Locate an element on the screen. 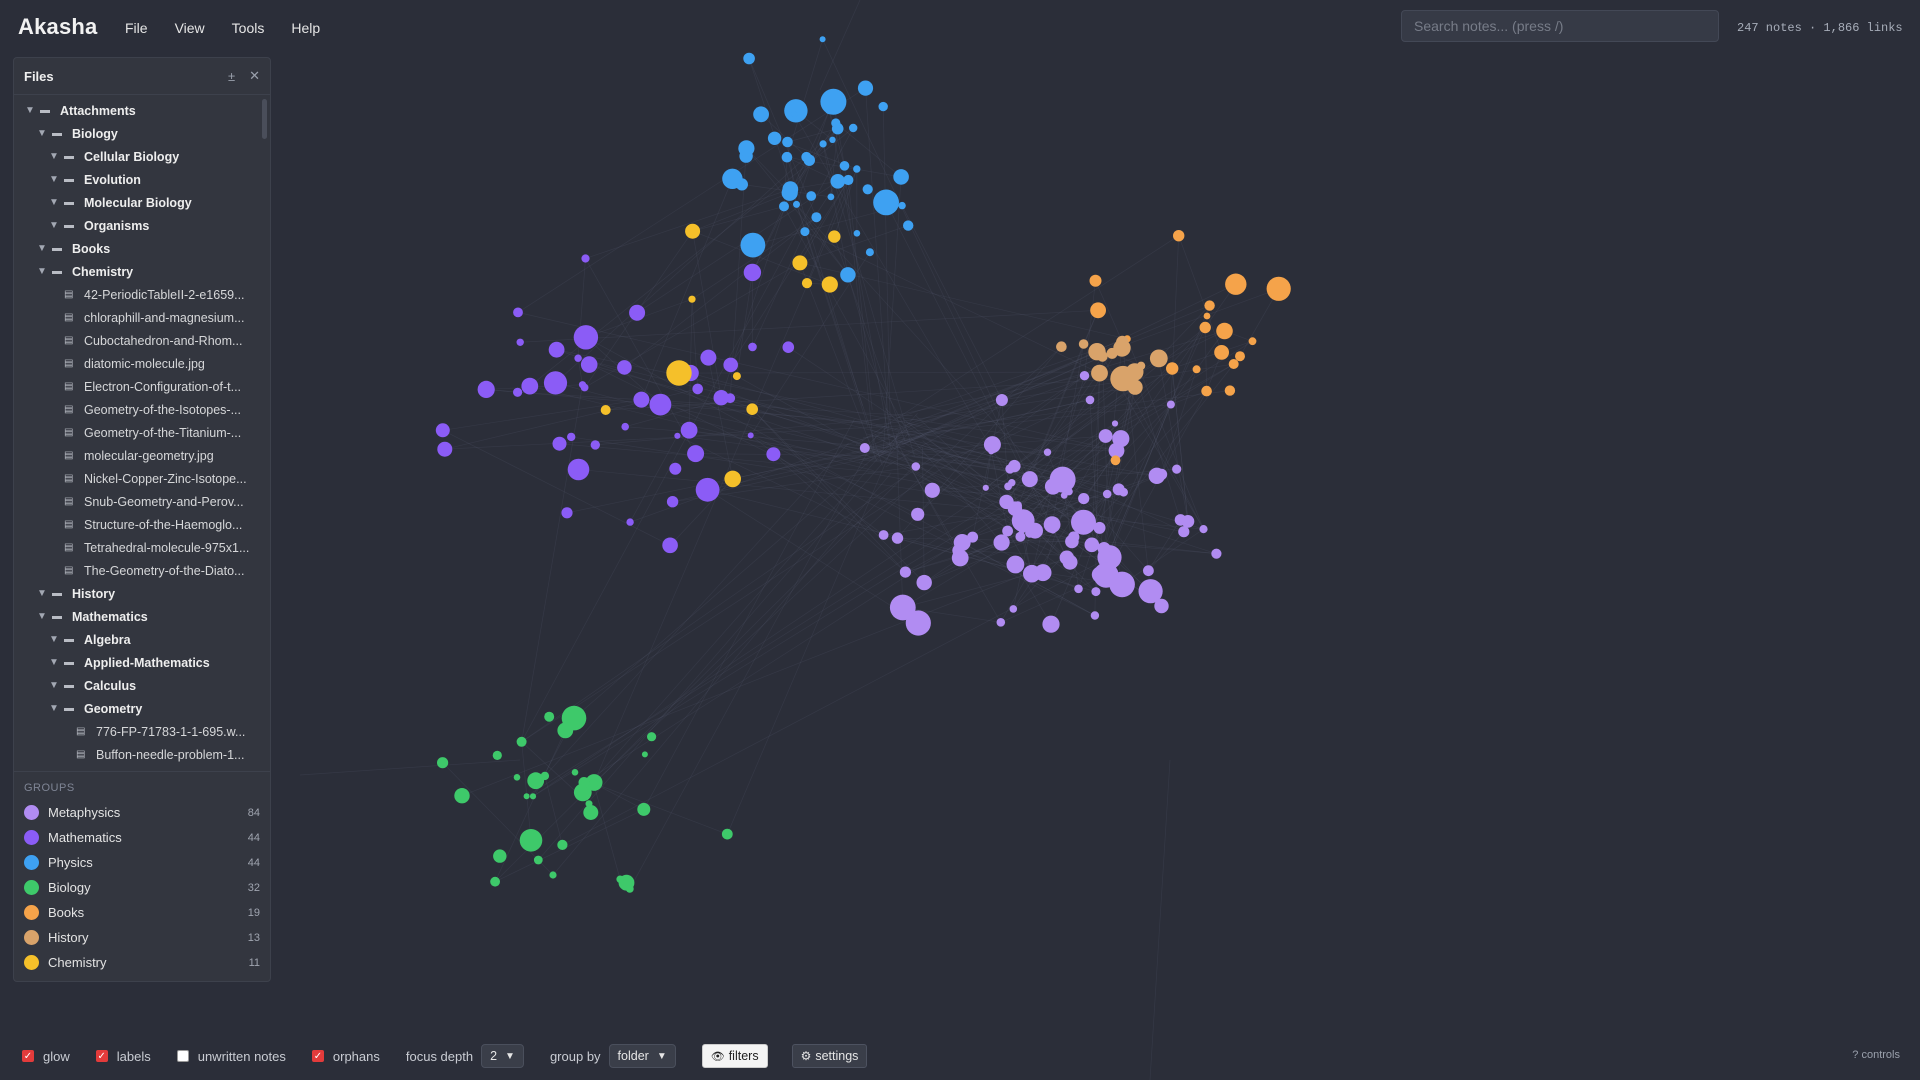 The height and width of the screenshot is (1080, 1920). group-item-biology: Biology 32 is located at coordinates (142, 887).